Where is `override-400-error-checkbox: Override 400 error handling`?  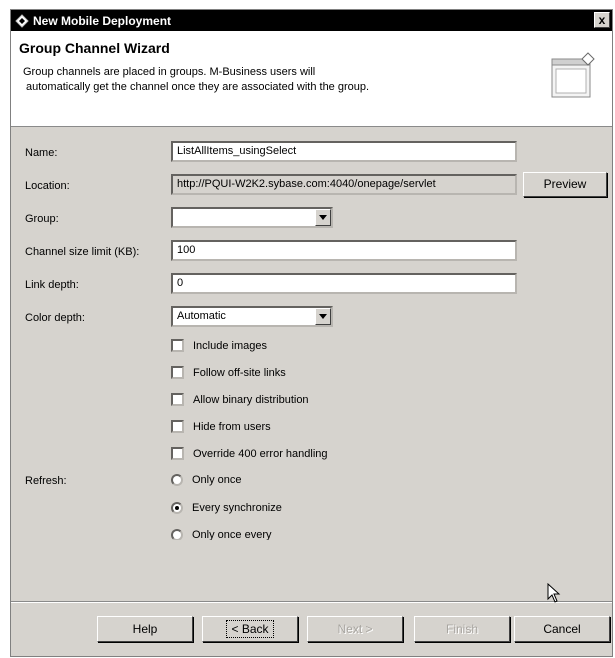
override-400-error-checkbox: Override 400 error handling is located at coordinates (249, 453).